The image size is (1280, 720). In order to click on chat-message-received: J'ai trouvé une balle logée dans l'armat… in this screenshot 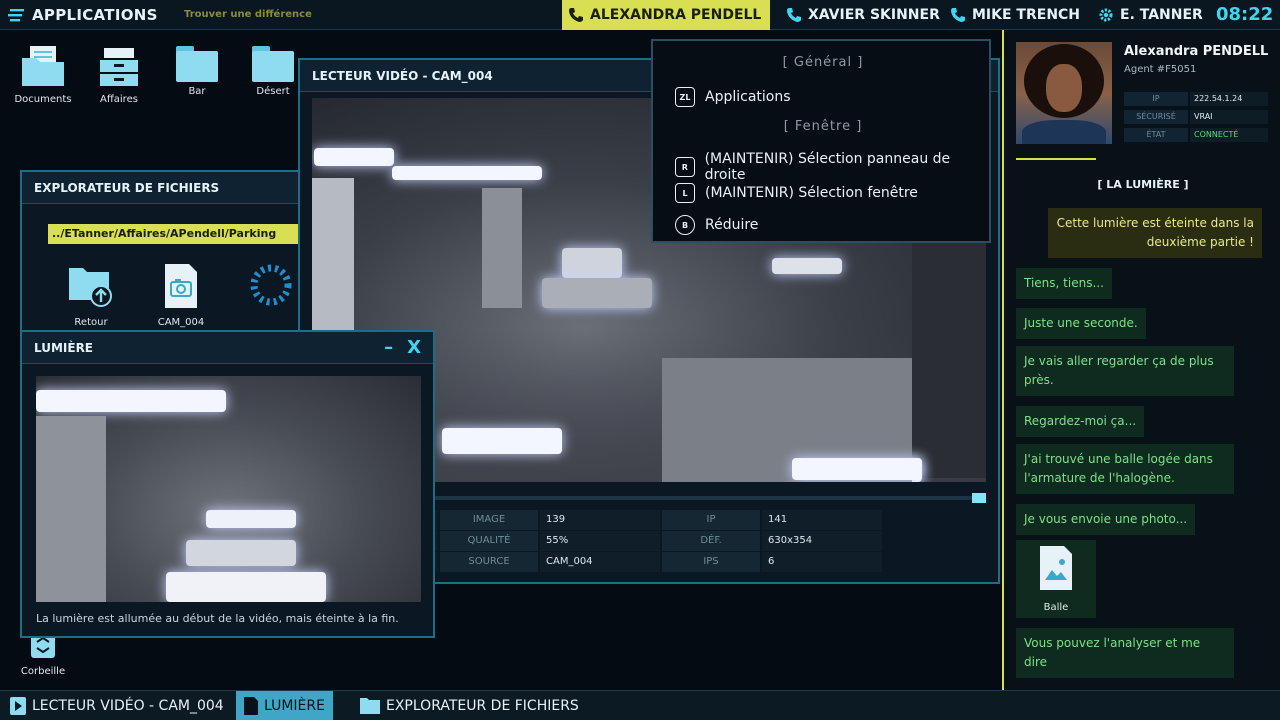, I will do `click(1125, 469)`.